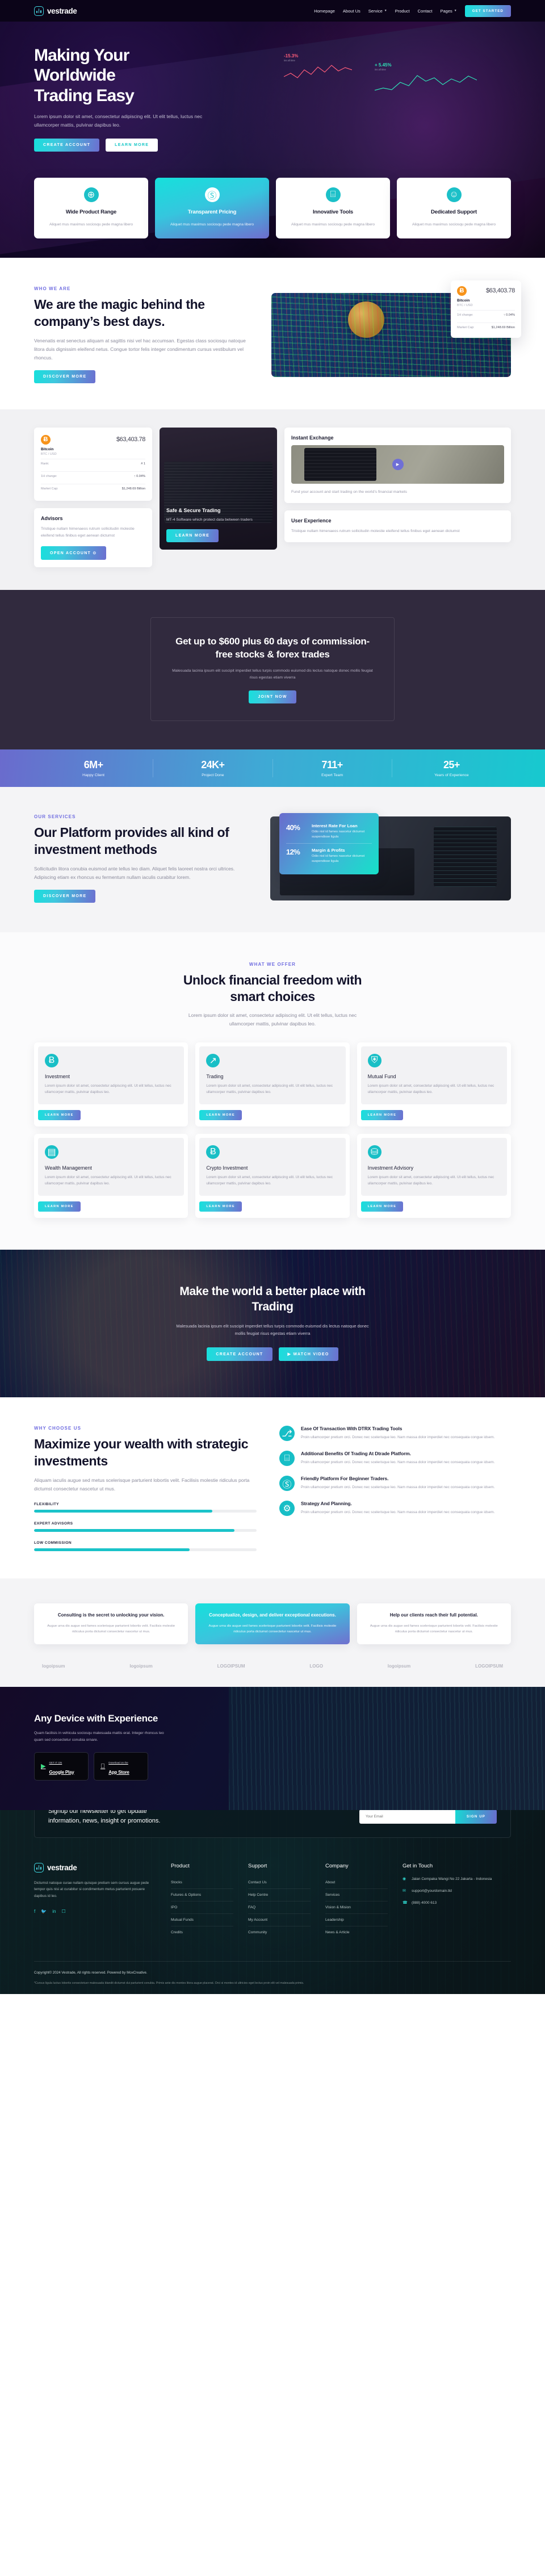  Describe the element at coordinates (280, 1895) in the screenshot. I see `footer-link-help-centre: Help Centre` at that location.